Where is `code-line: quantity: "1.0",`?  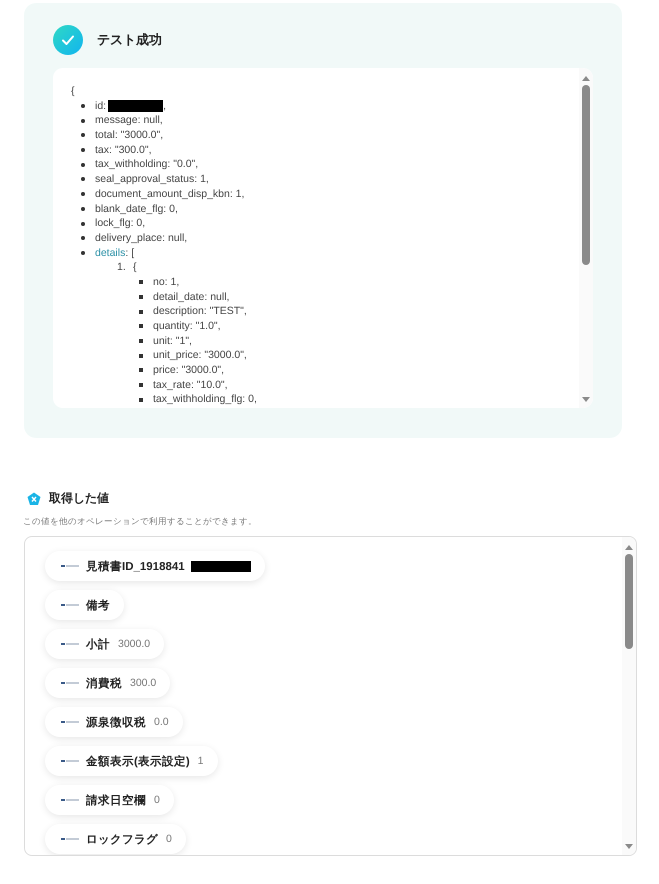 code-line: quantity: "1.0", is located at coordinates (187, 326).